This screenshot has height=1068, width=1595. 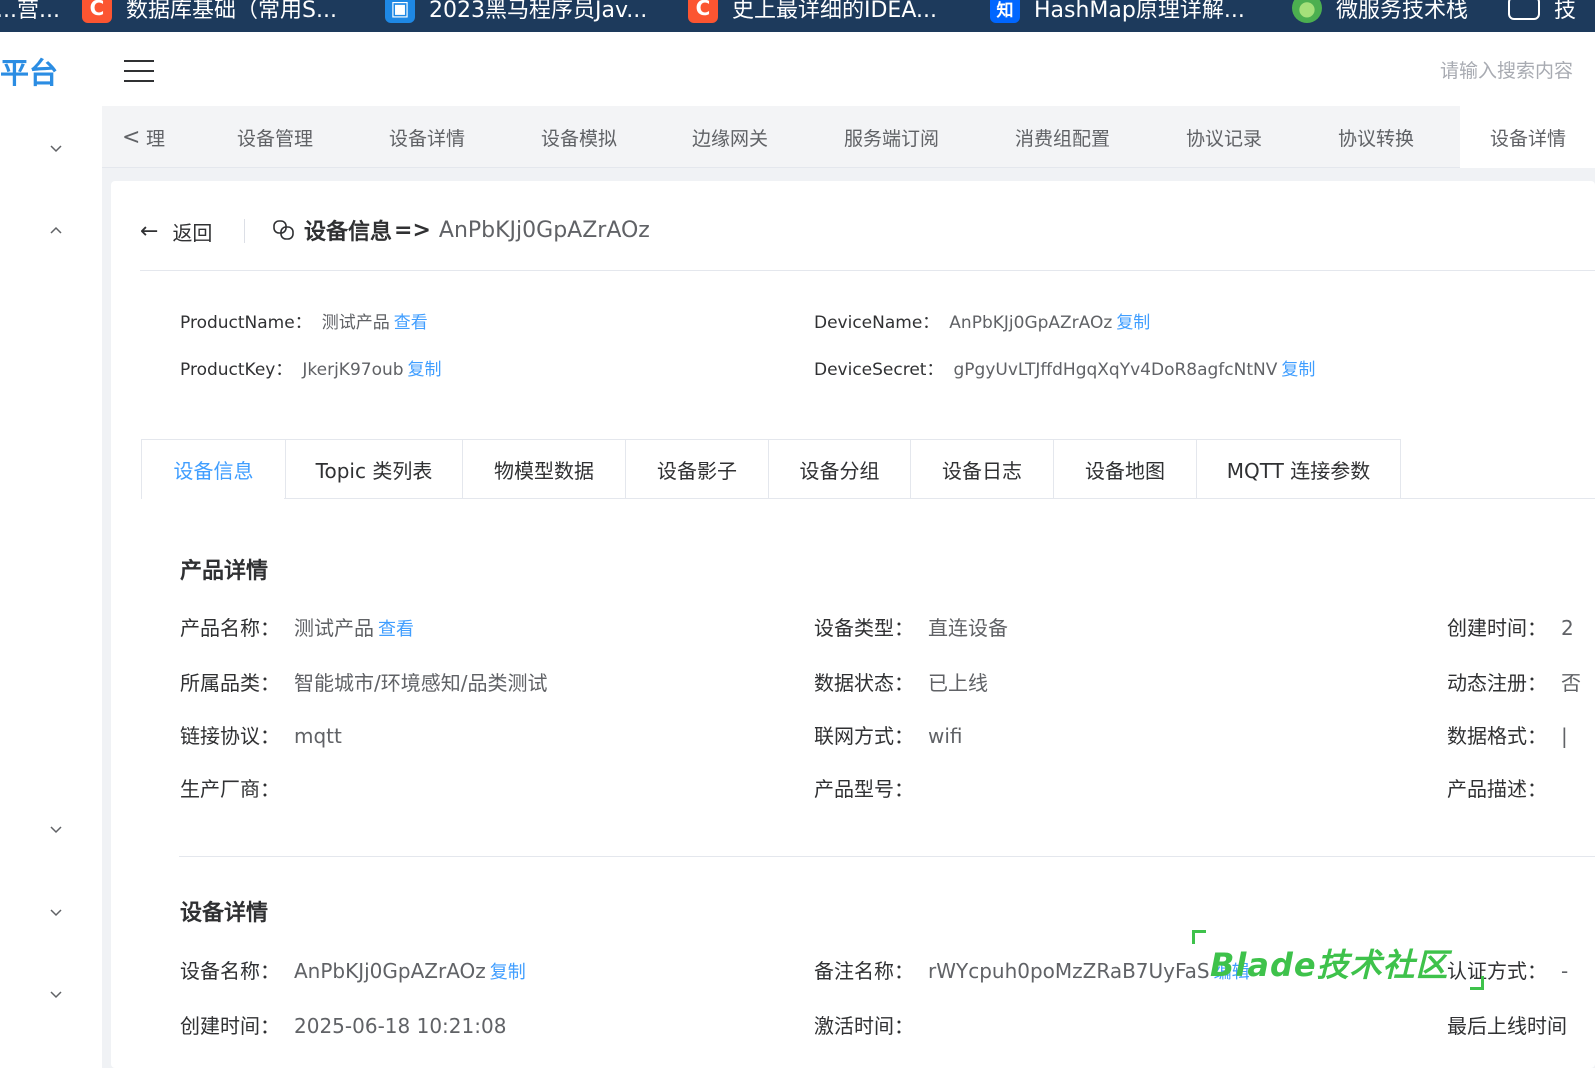 I want to click on summary-device-name: DeviceName： AnPbKJj0GpAZrAOz 复制, so click(x=982, y=323).